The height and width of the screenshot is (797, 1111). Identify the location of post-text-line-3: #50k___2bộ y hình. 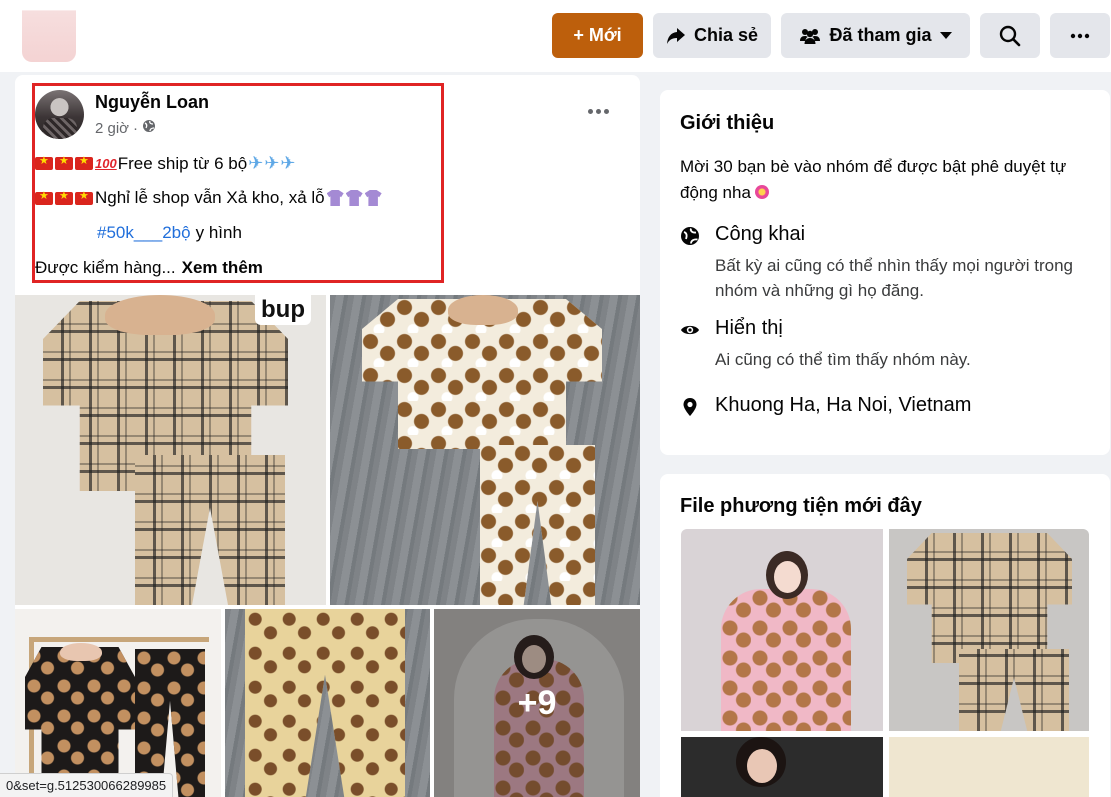
(169, 233).